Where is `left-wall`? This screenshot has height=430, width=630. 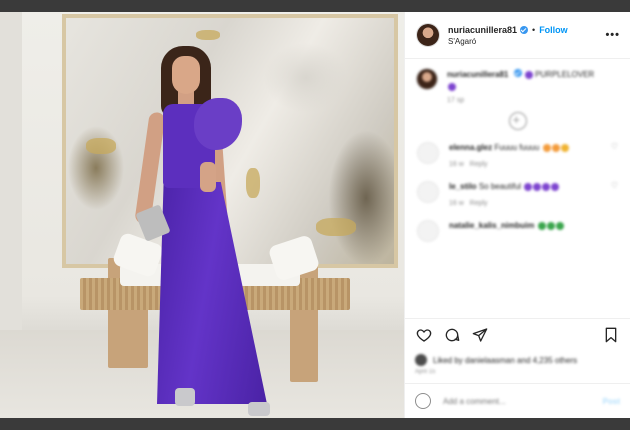
left-wall is located at coordinates (11, 175).